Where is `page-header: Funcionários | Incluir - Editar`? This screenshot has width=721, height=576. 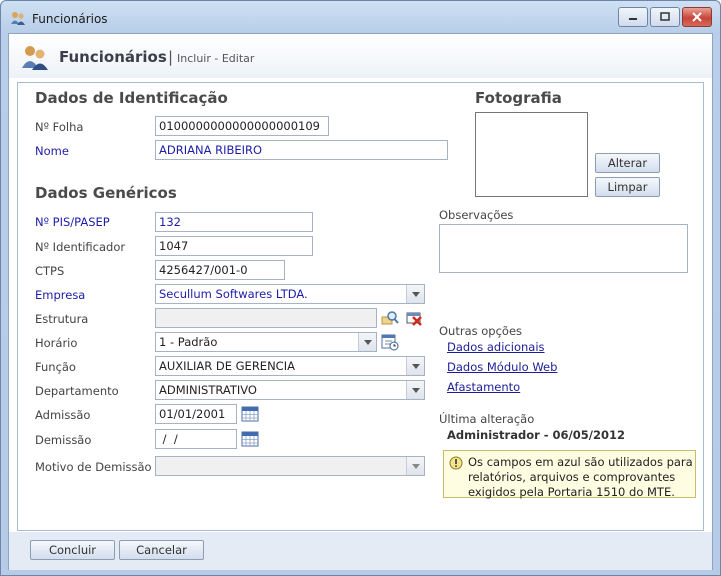 page-header: Funcionários | Incluir - Editar is located at coordinates (360, 56).